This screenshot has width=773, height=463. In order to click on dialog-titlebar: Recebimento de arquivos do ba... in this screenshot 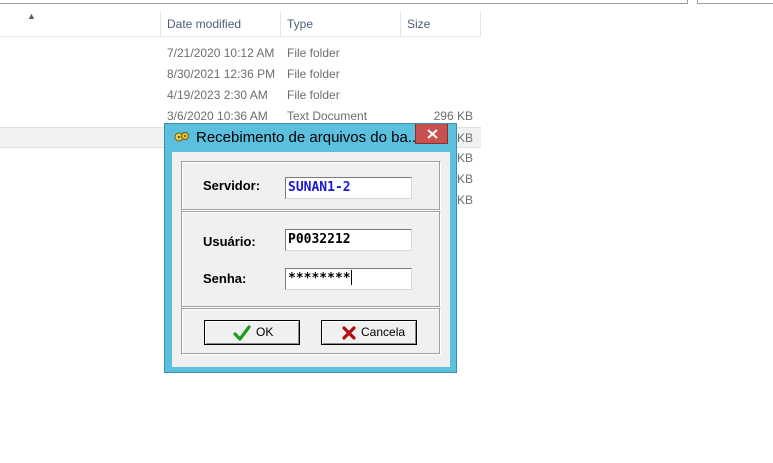, I will do `click(310, 137)`.